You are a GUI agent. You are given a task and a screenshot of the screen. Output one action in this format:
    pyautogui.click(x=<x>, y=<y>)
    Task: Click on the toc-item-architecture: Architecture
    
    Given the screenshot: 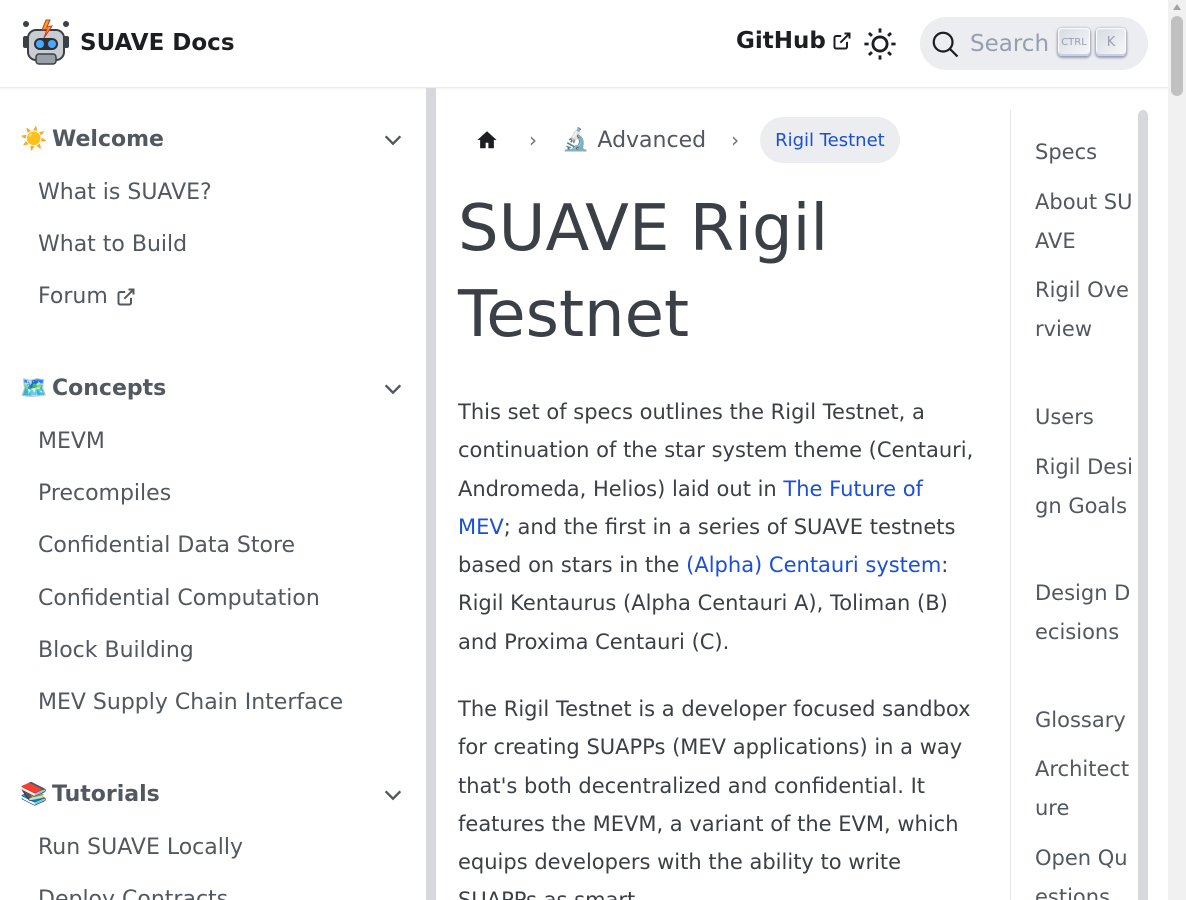 What is the action you would take?
    pyautogui.click(x=1085, y=788)
    